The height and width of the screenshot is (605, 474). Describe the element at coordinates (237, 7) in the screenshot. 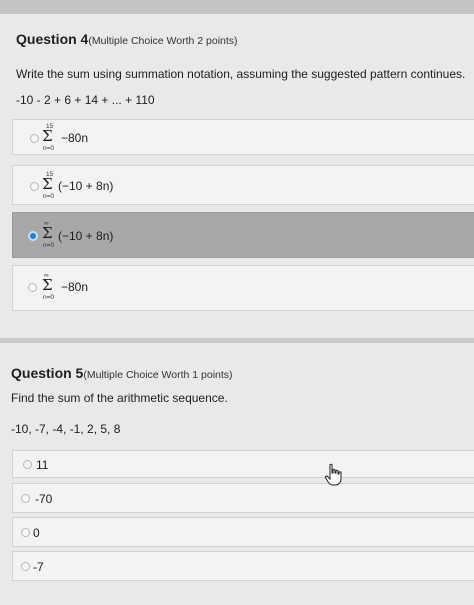

I see `top-strip` at that location.